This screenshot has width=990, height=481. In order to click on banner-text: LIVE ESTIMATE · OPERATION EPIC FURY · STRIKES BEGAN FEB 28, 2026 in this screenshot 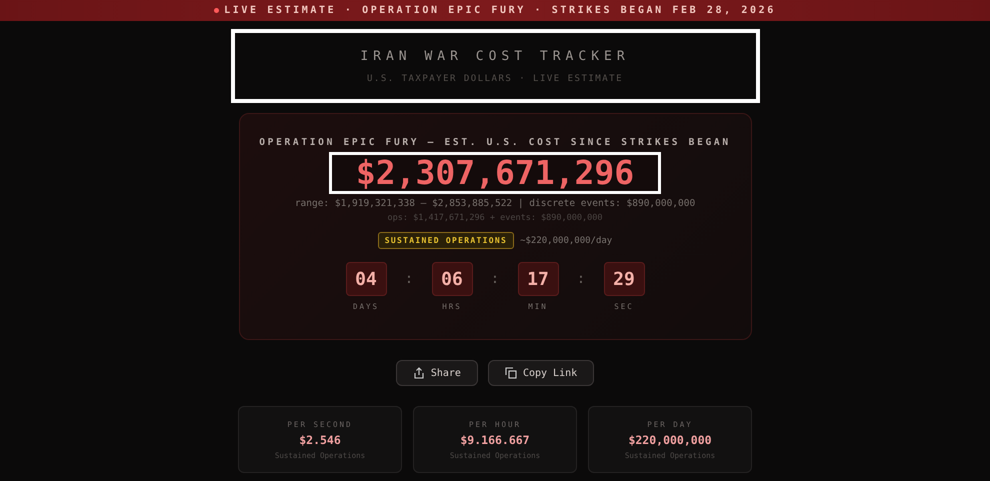, I will do `click(500, 10)`.